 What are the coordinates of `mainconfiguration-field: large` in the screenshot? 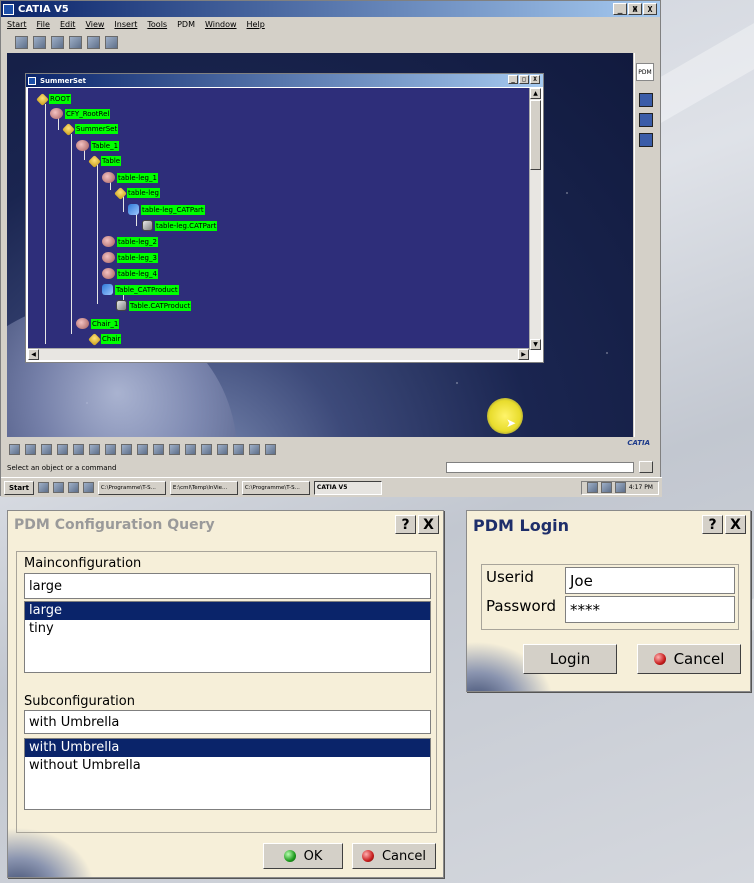 It's located at (227, 586).